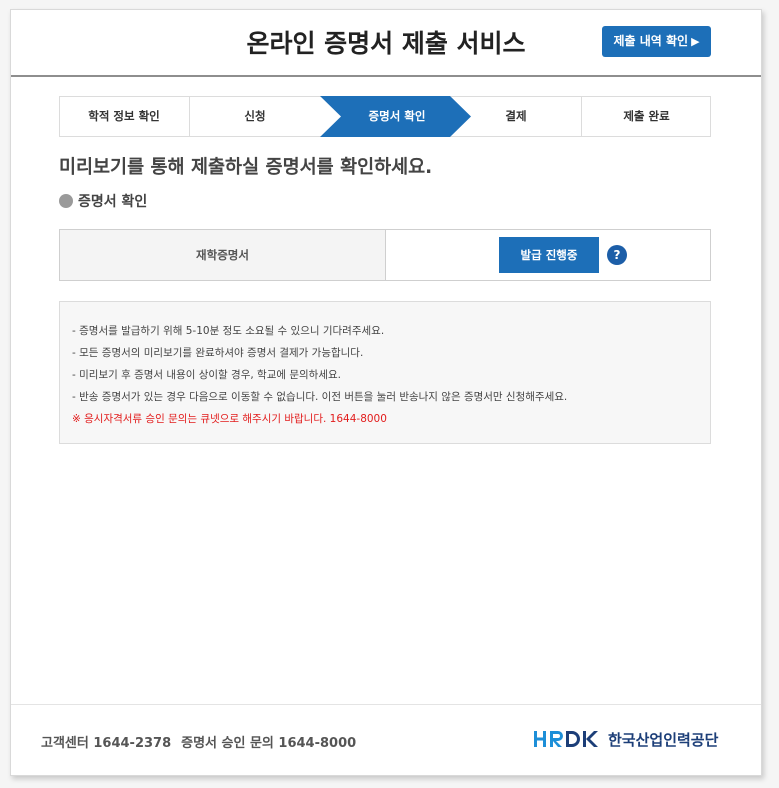 The height and width of the screenshot is (788, 779). Describe the element at coordinates (269, 743) in the screenshot. I see `approval-inquiry: 증명서 승인 문의 1644-8000` at that location.